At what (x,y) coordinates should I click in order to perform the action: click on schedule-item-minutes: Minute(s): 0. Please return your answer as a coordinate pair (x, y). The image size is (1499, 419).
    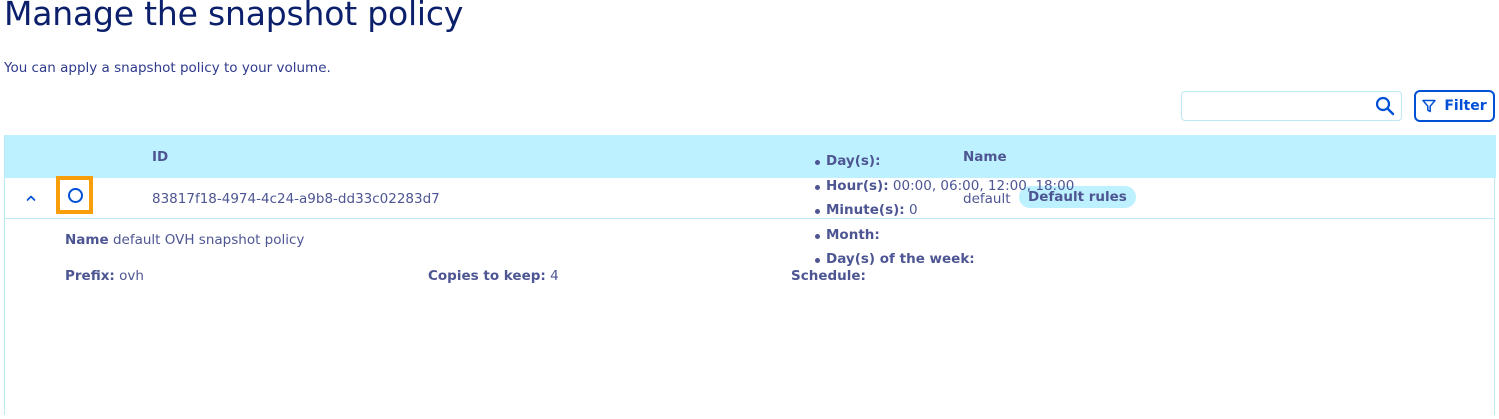
    Looking at the image, I should click on (944, 214).